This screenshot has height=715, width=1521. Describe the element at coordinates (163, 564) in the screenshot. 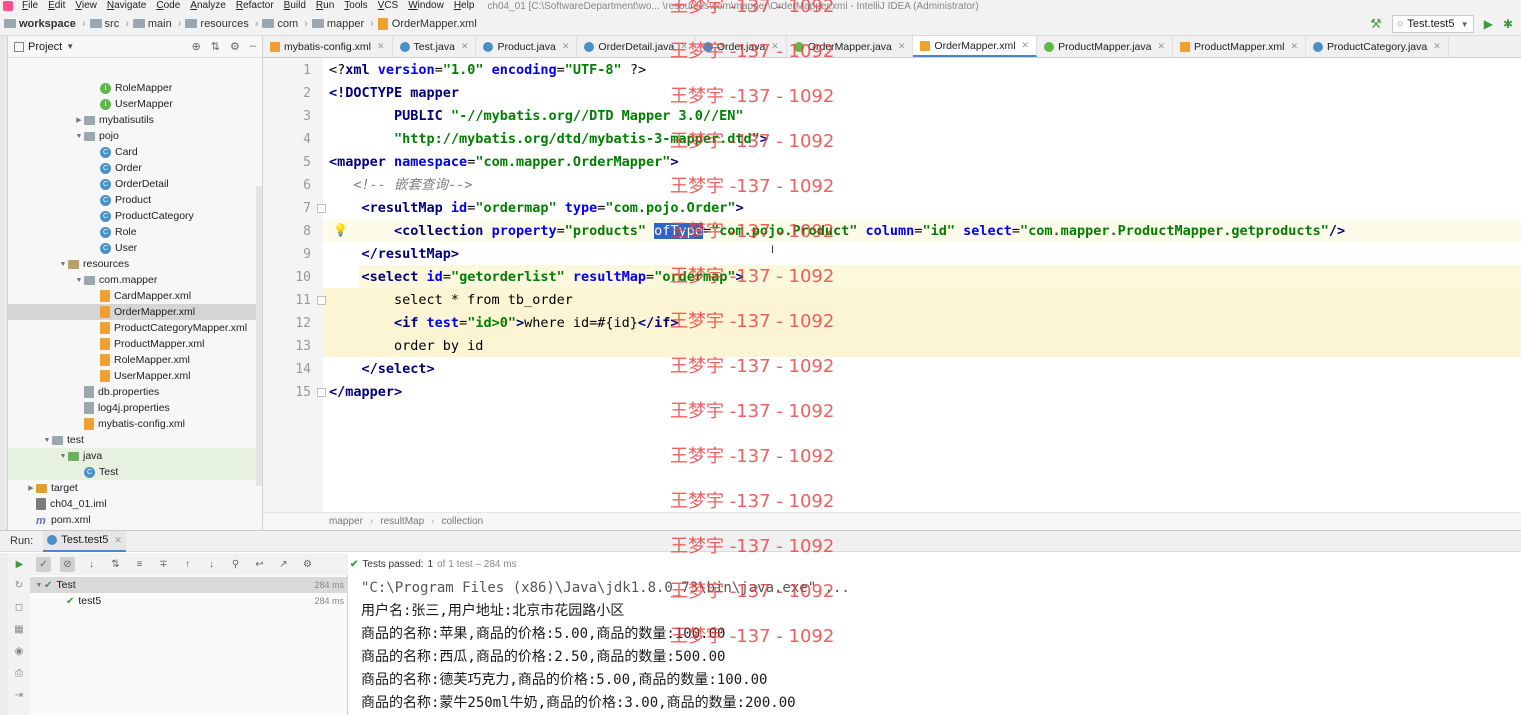

I see `collapse-all-icon: ∓` at that location.